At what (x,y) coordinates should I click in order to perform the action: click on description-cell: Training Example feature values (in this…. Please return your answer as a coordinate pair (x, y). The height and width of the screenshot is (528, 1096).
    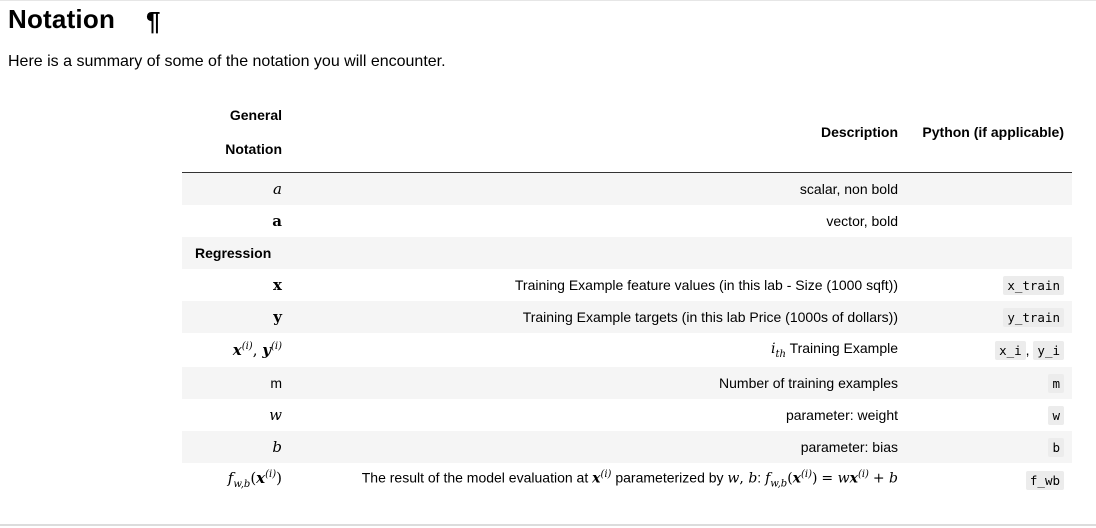
    Looking at the image, I should click on (706, 284).